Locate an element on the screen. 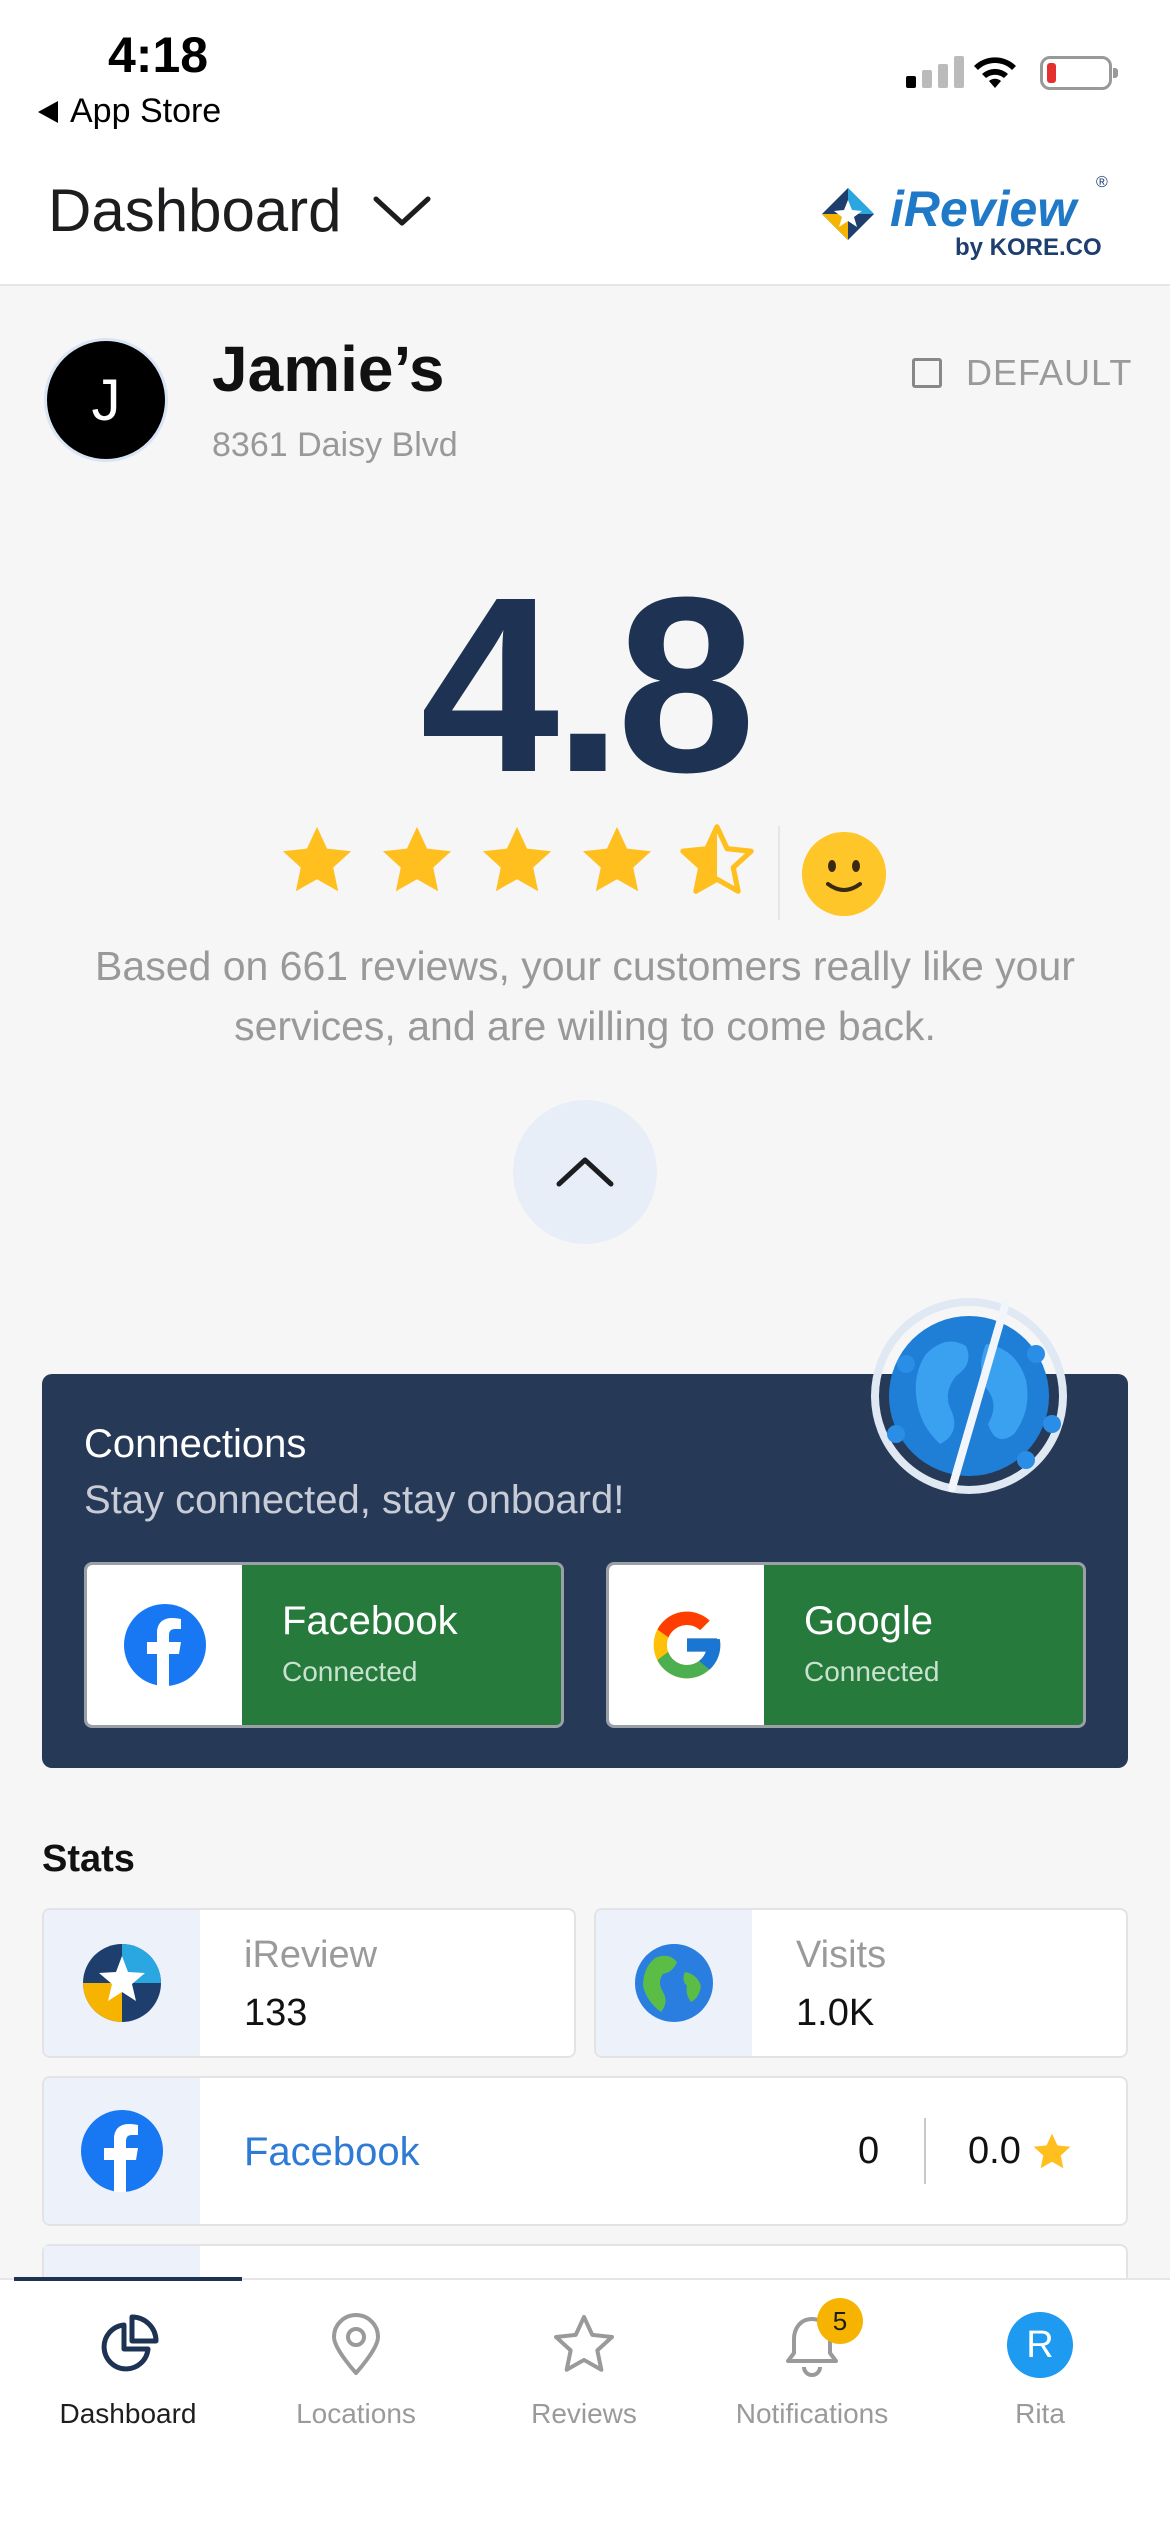  business-name: Jamie’s is located at coordinates (328, 369).